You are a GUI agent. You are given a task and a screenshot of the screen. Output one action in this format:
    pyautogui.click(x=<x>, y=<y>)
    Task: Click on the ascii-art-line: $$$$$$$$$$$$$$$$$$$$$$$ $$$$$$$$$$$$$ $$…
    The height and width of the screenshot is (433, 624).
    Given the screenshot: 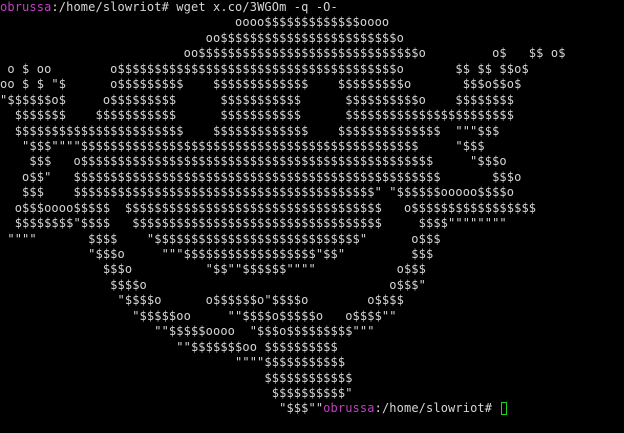 What is the action you would take?
    pyautogui.click(x=250, y=130)
    